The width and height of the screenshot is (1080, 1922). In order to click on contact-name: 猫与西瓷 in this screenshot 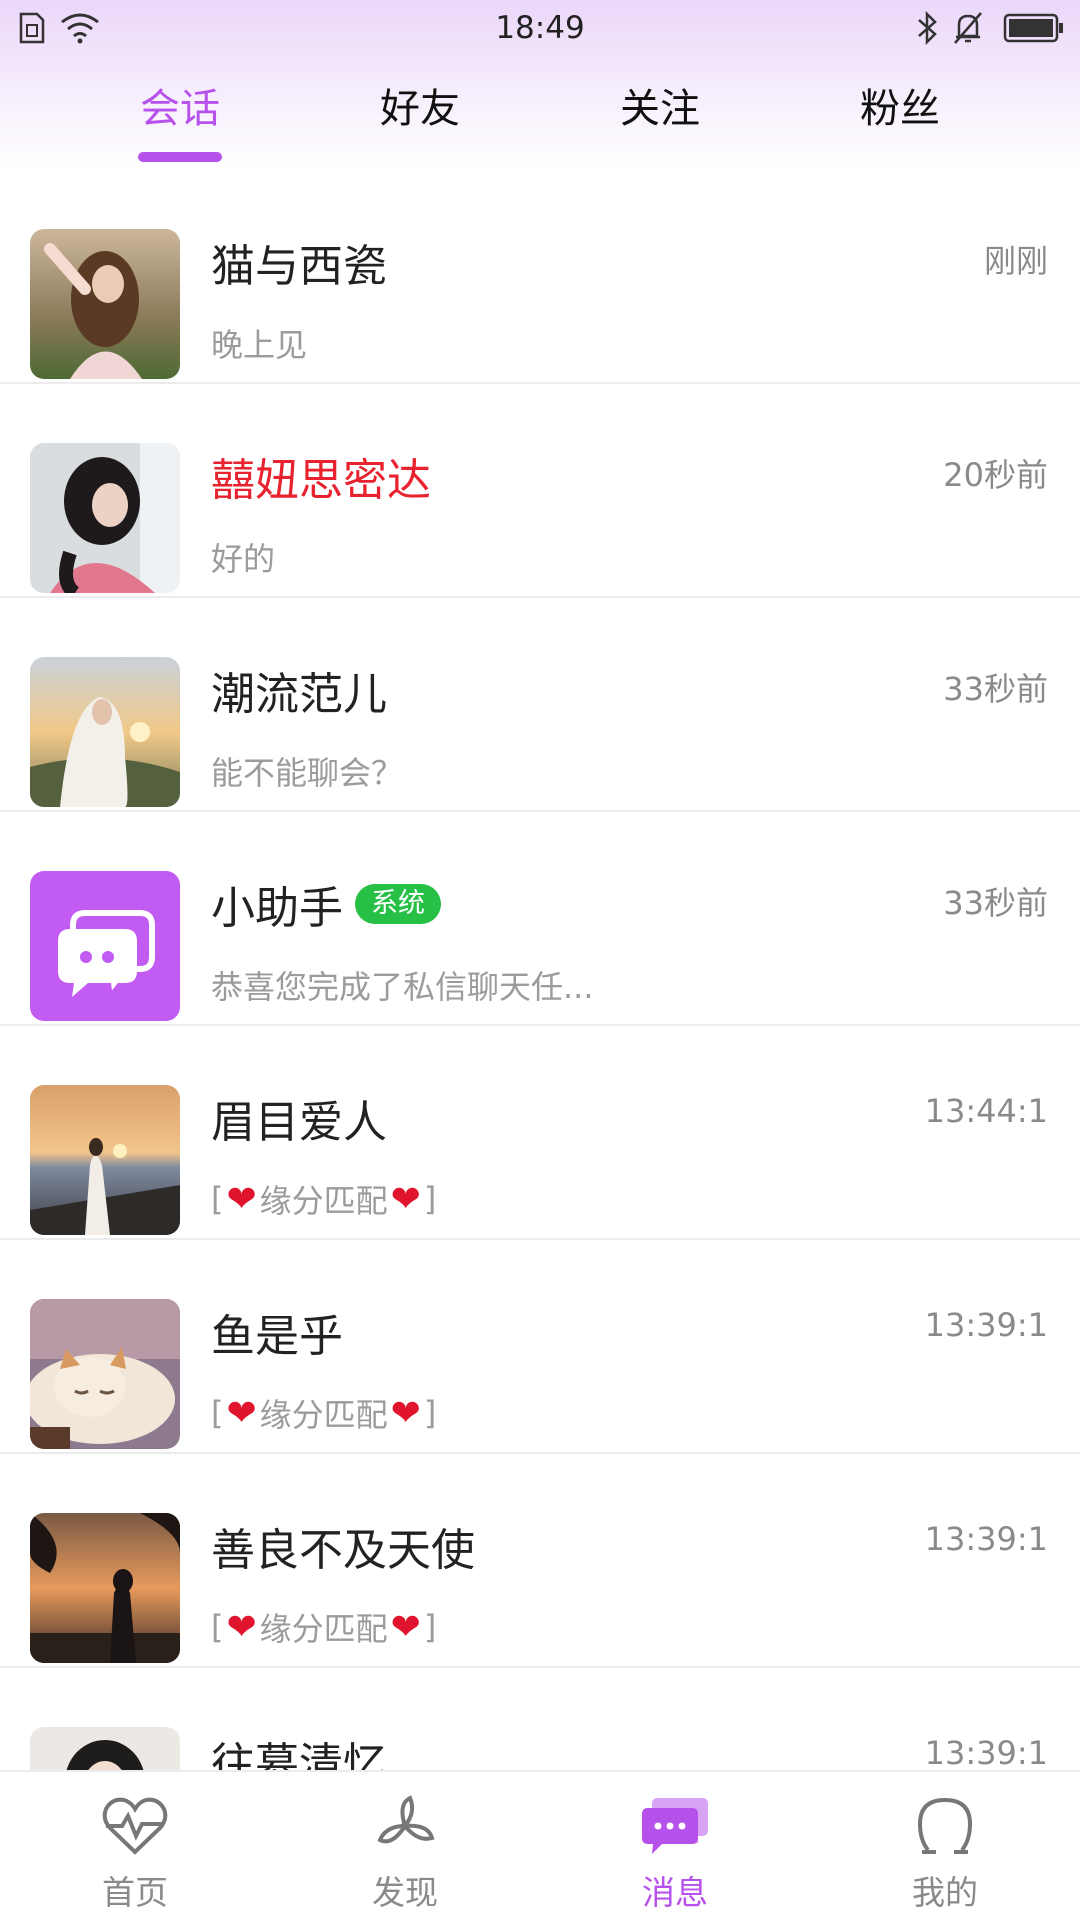, I will do `click(299, 266)`.